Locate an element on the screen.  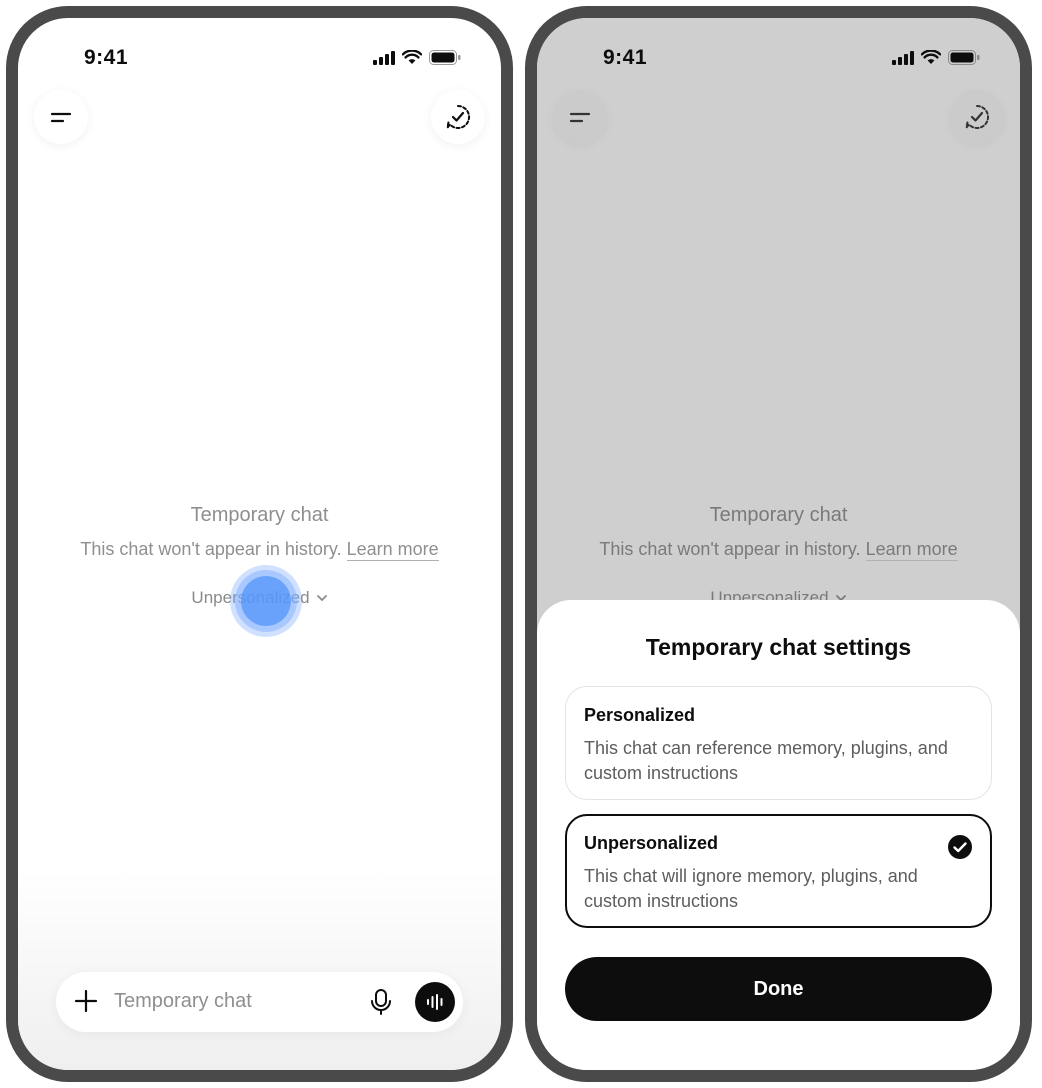
message-input is located at coordinates (224, 1001).